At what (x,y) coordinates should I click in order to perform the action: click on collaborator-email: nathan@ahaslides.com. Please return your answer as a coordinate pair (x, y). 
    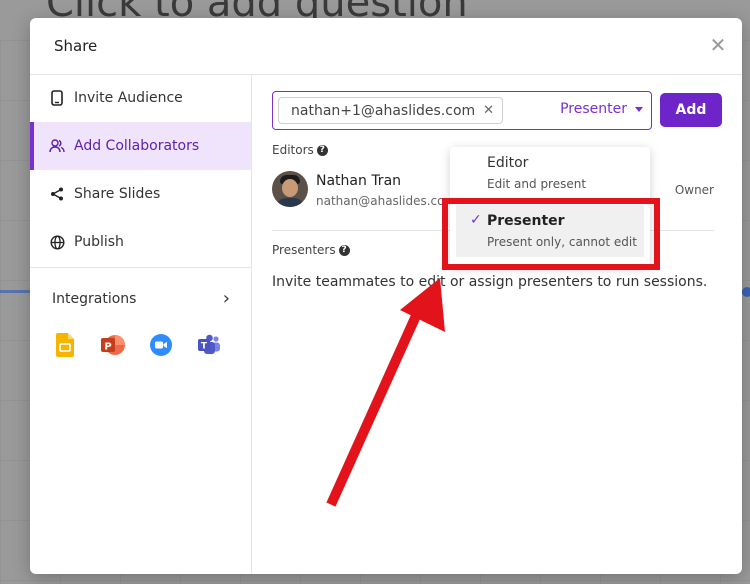
    Looking at the image, I should click on (386, 201).